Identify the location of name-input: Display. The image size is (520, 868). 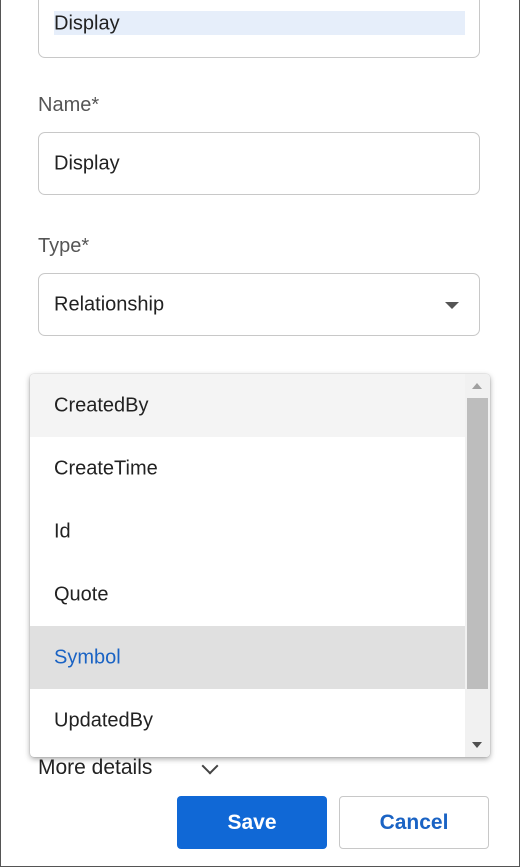
(259, 163).